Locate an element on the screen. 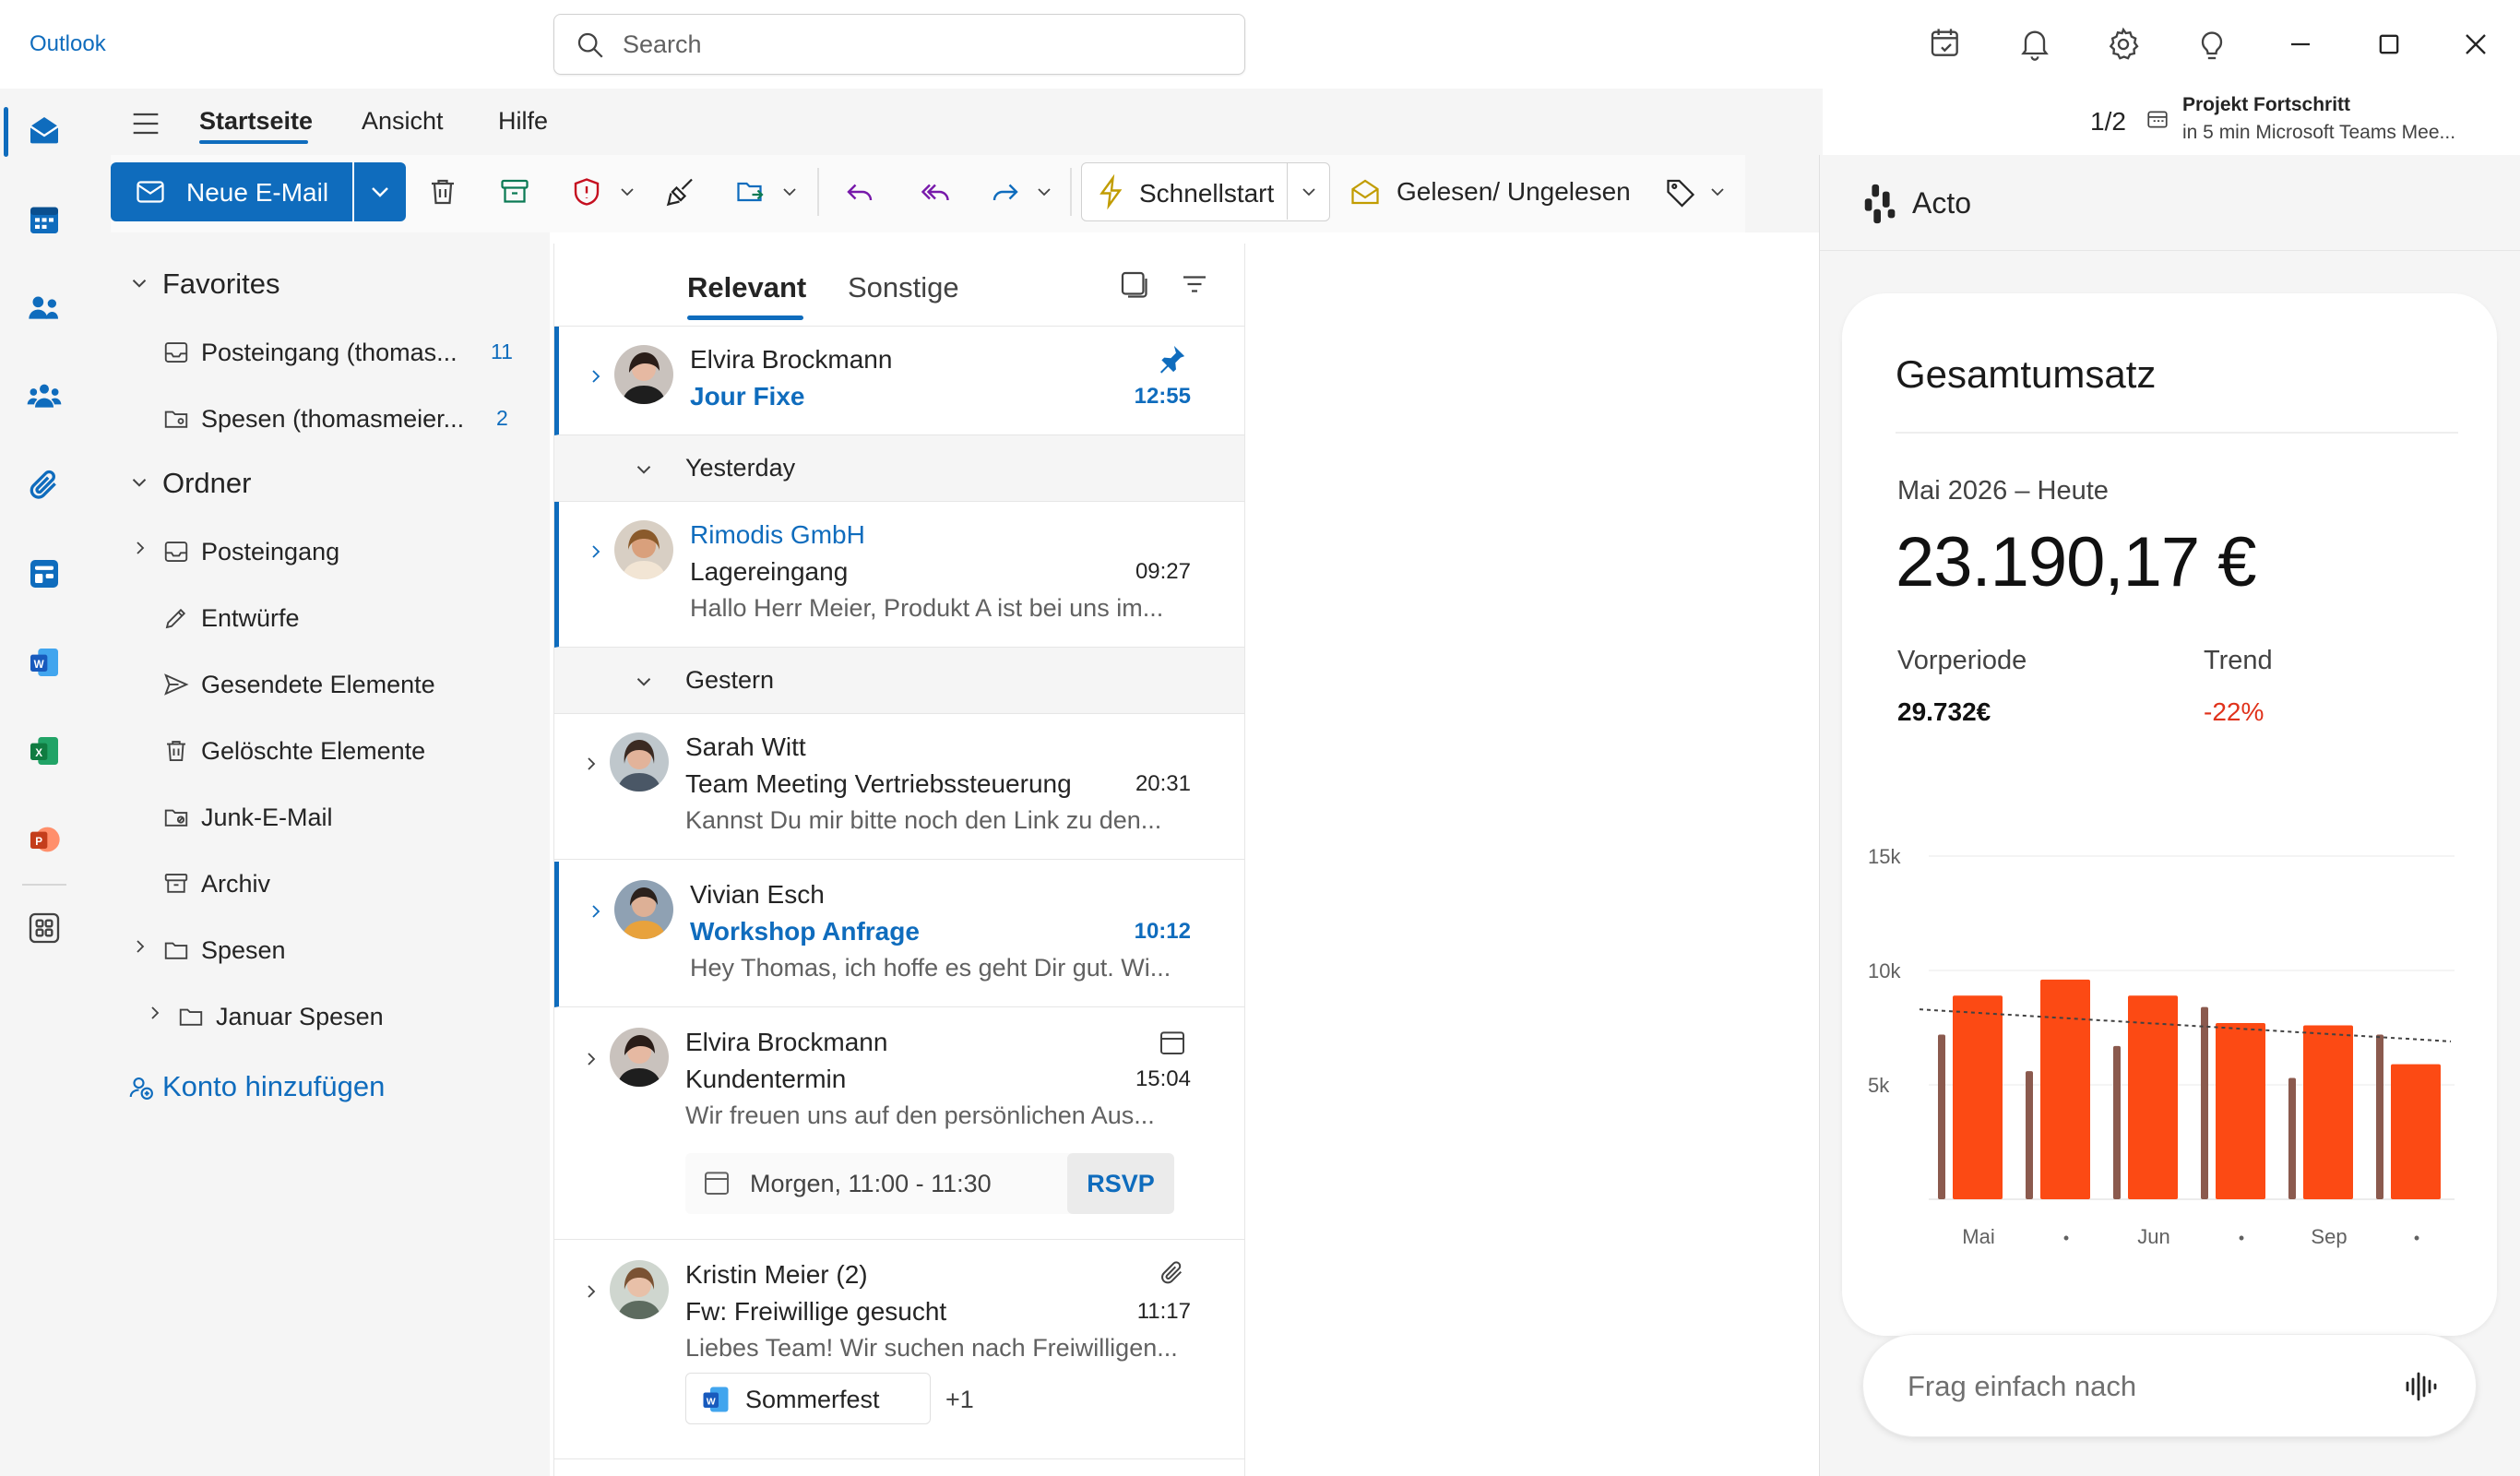 Image resolution: width=2520 pixels, height=1476 pixels. group-header-yesterday: Yesterday is located at coordinates (899, 468).